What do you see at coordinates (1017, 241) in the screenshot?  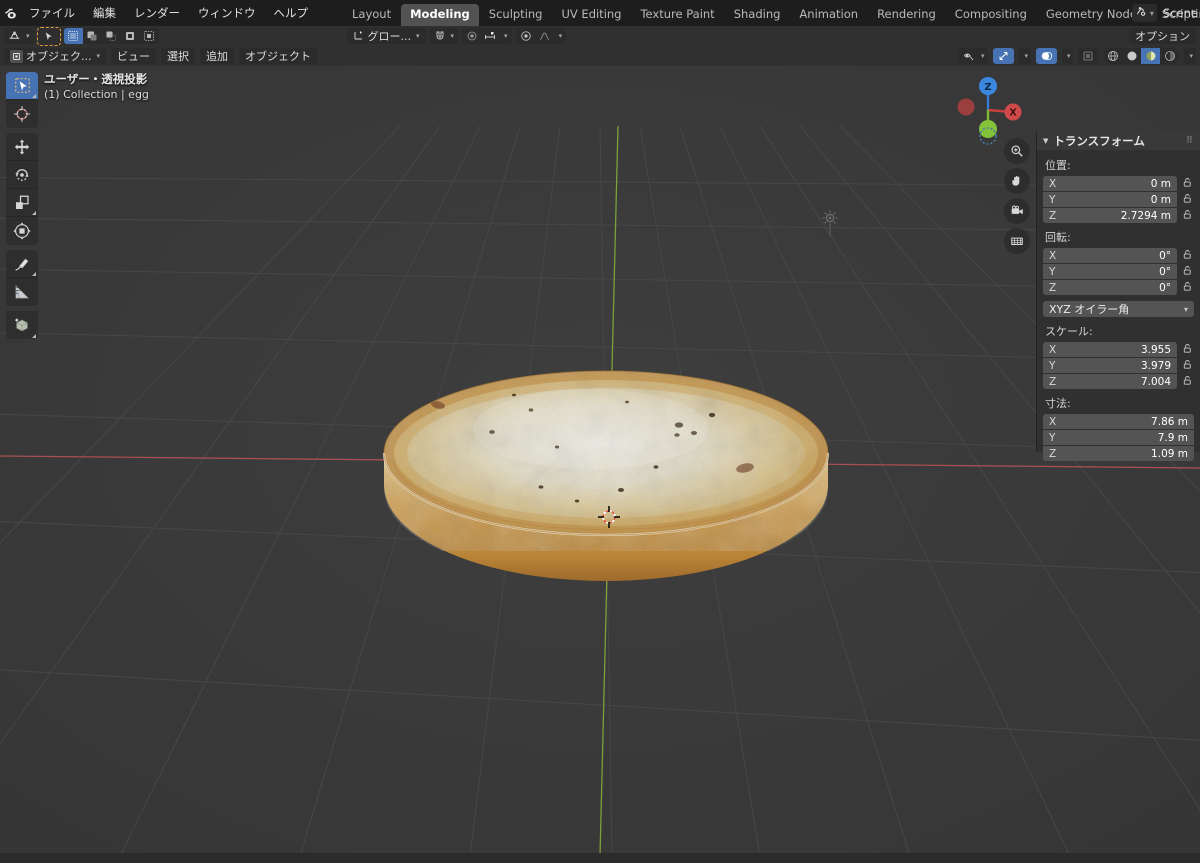 I see `toggle-ortho-button` at bounding box center [1017, 241].